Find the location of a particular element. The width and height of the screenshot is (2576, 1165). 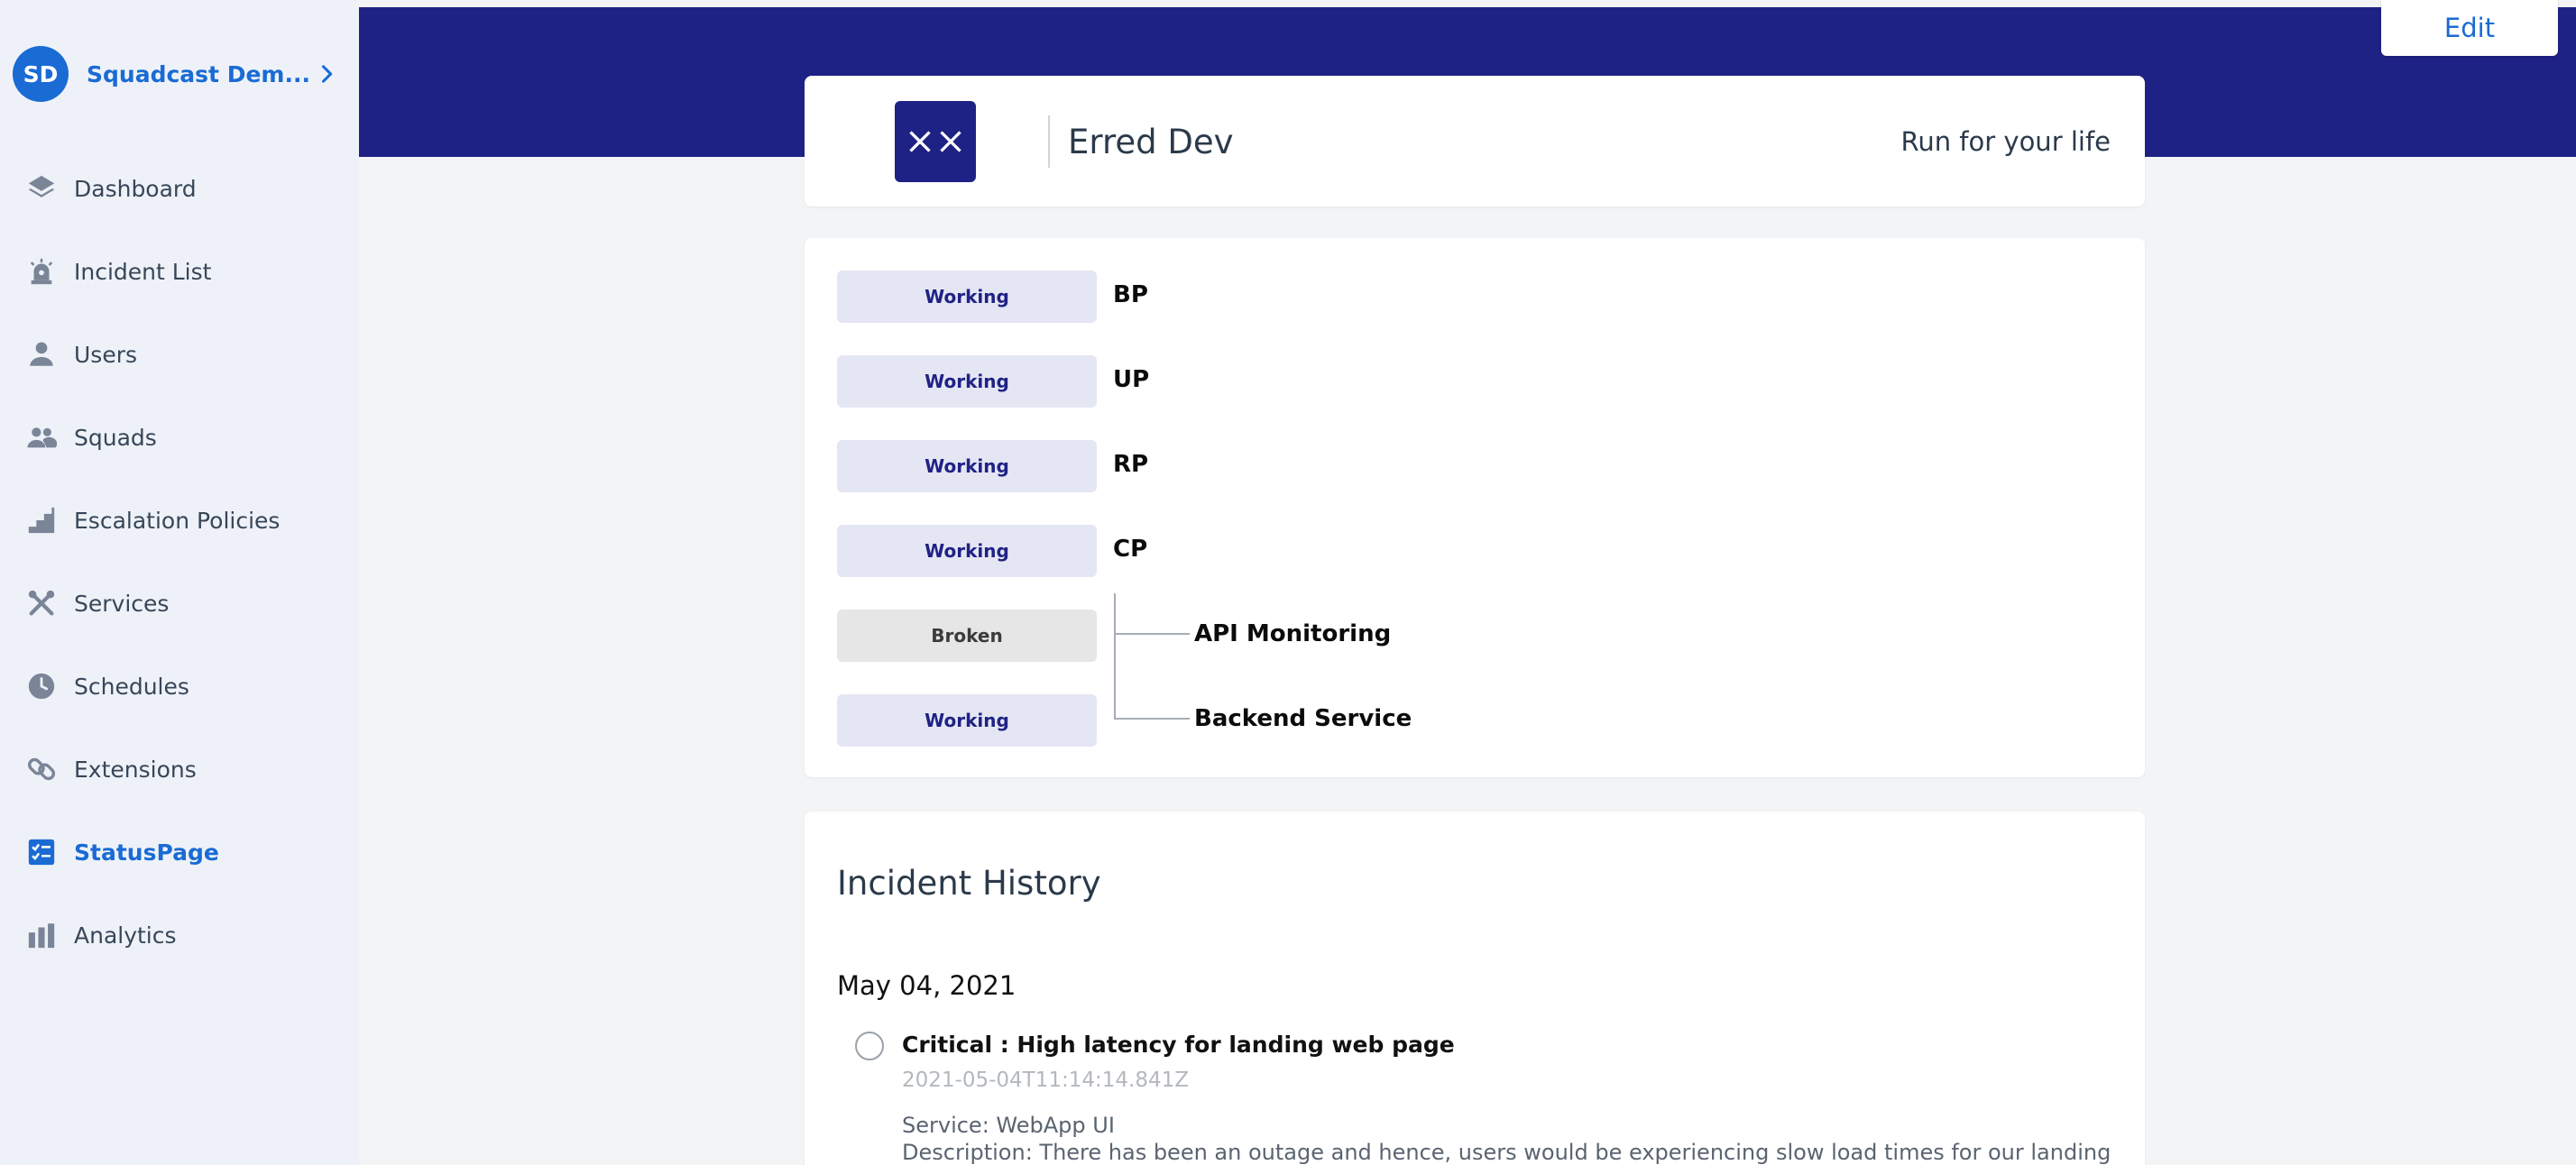

clock-icon is located at coordinates (41, 686).